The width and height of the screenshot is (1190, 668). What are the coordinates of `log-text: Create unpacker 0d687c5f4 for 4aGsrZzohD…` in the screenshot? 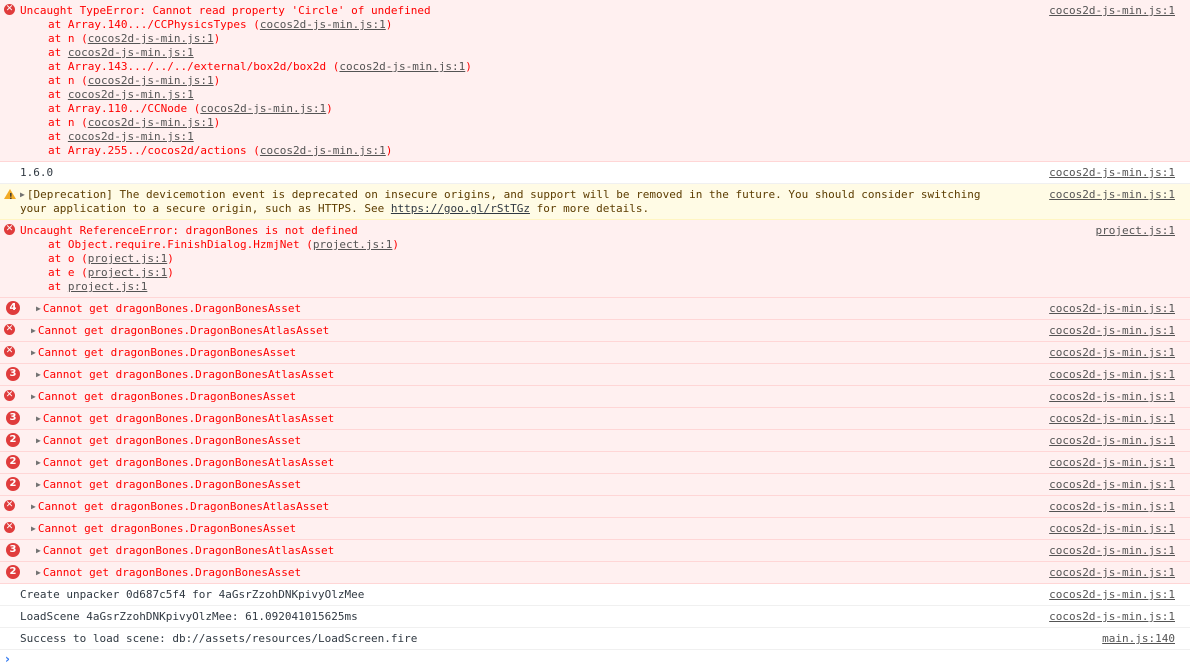 It's located at (192, 594).